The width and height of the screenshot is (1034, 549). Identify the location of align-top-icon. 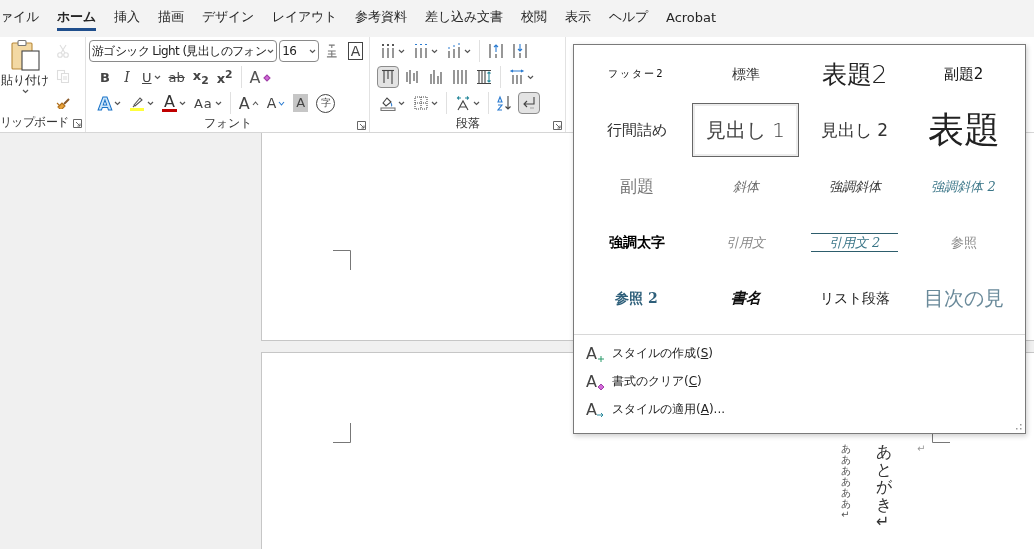
(388, 77).